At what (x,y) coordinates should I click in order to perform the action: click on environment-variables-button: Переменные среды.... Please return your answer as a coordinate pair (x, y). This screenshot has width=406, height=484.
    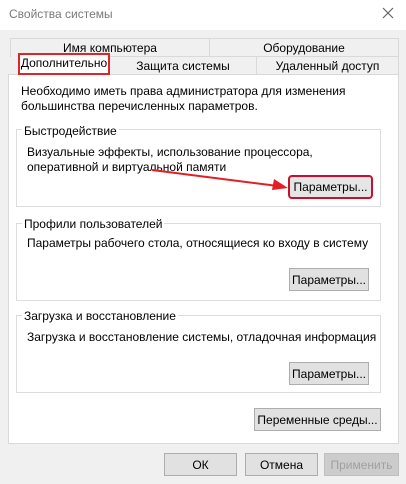
    Looking at the image, I should click on (317, 419).